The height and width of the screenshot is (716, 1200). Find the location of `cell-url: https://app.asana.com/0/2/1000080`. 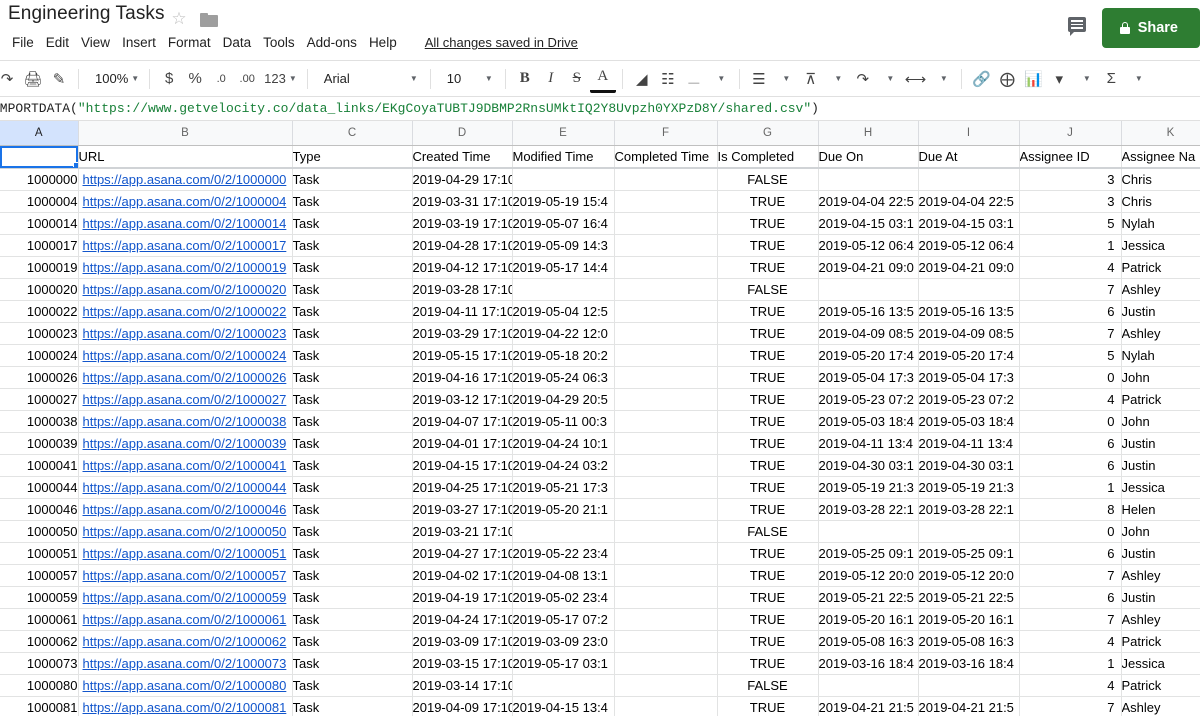

cell-url: https://app.asana.com/0/2/1000080 is located at coordinates (185, 685).